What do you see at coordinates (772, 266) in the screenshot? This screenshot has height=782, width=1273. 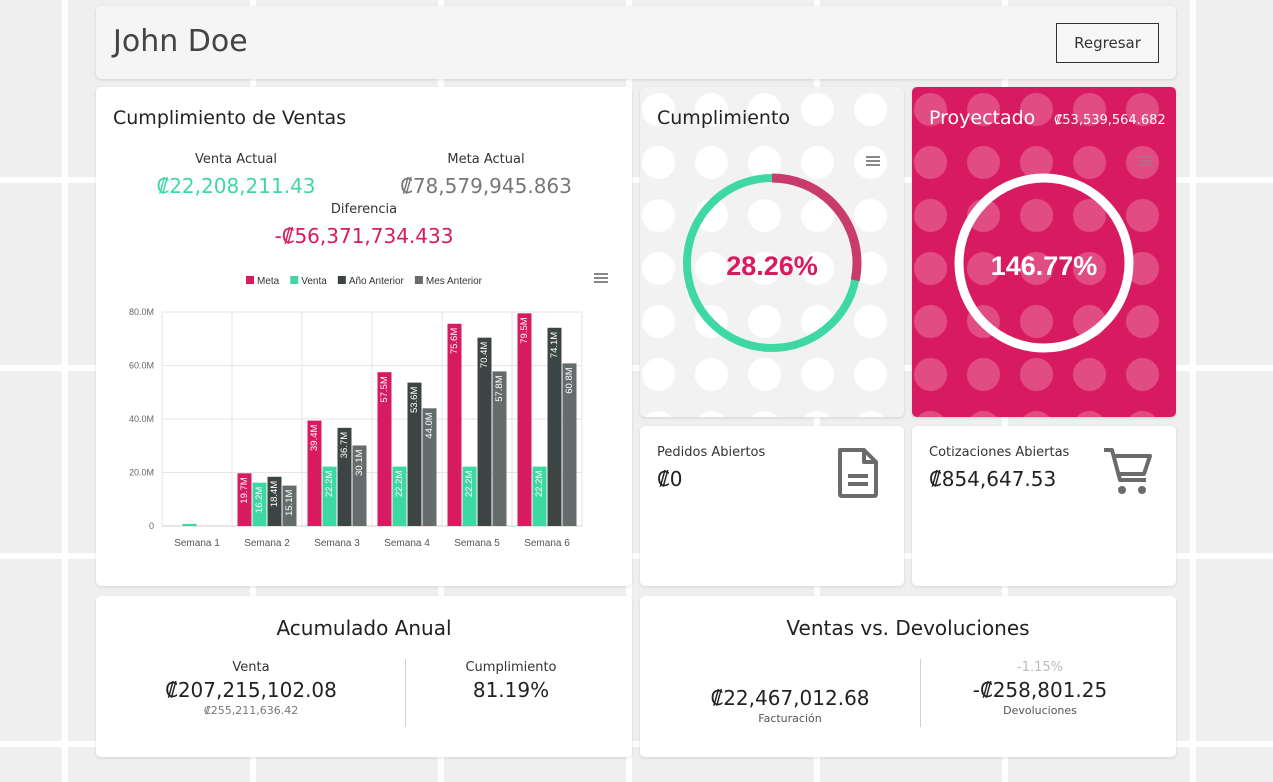 I see `cumplimiento-percent: 28.26%` at bounding box center [772, 266].